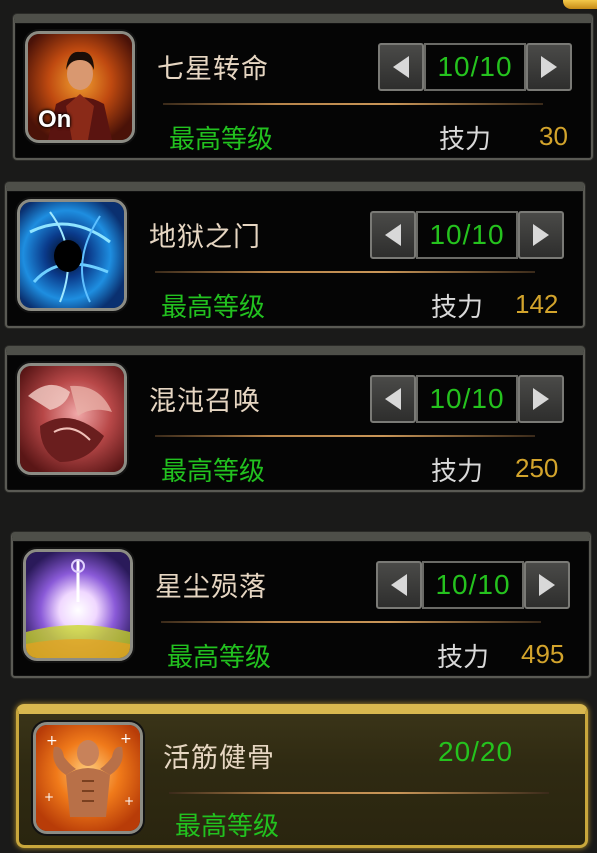 Image resolution: width=597 pixels, height=853 pixels. I want to click on red-beast-icon, so click(72, 419).